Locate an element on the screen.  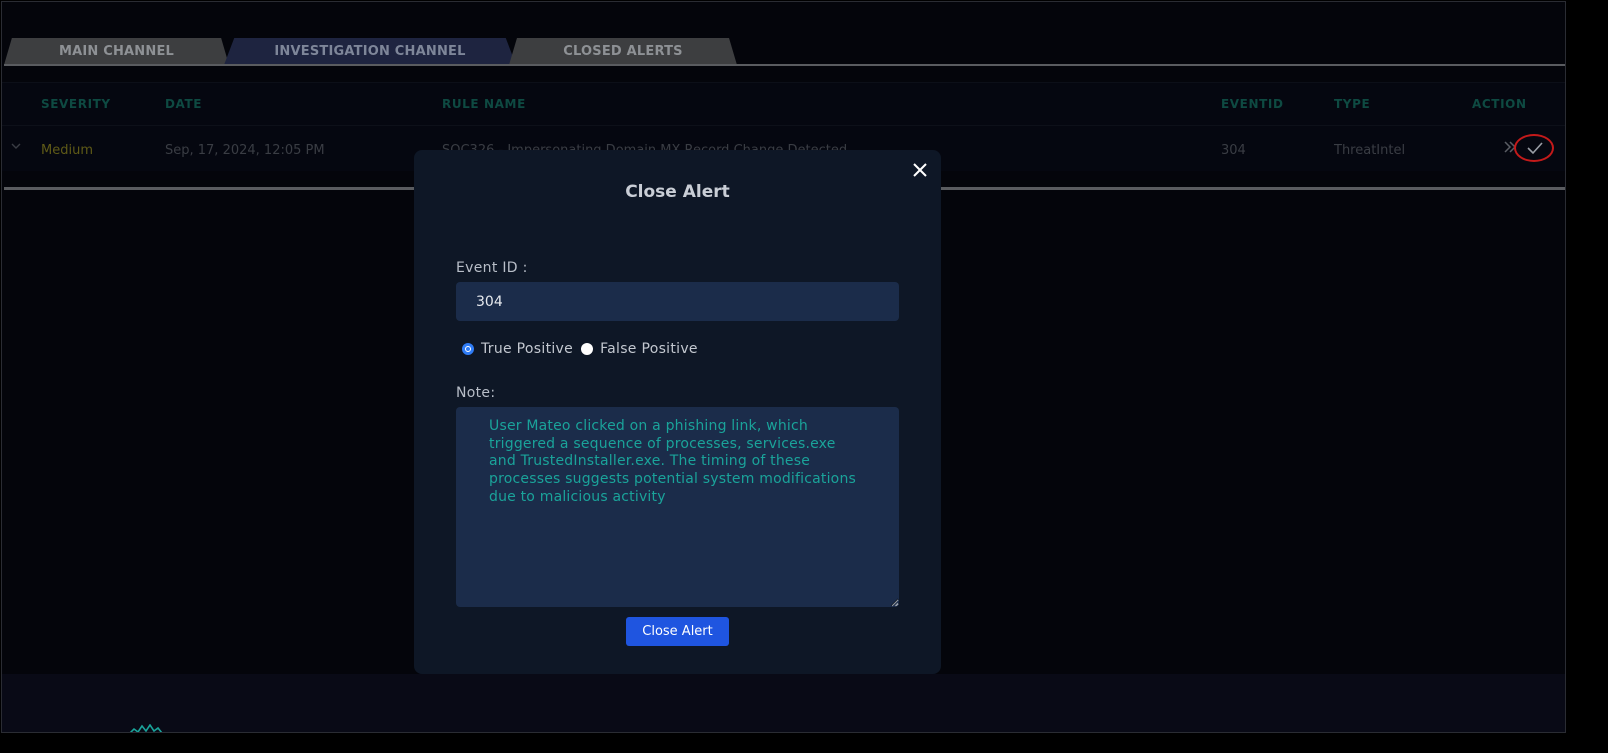
close-alert-button: Close Alert is located at coordinates (677, 631).